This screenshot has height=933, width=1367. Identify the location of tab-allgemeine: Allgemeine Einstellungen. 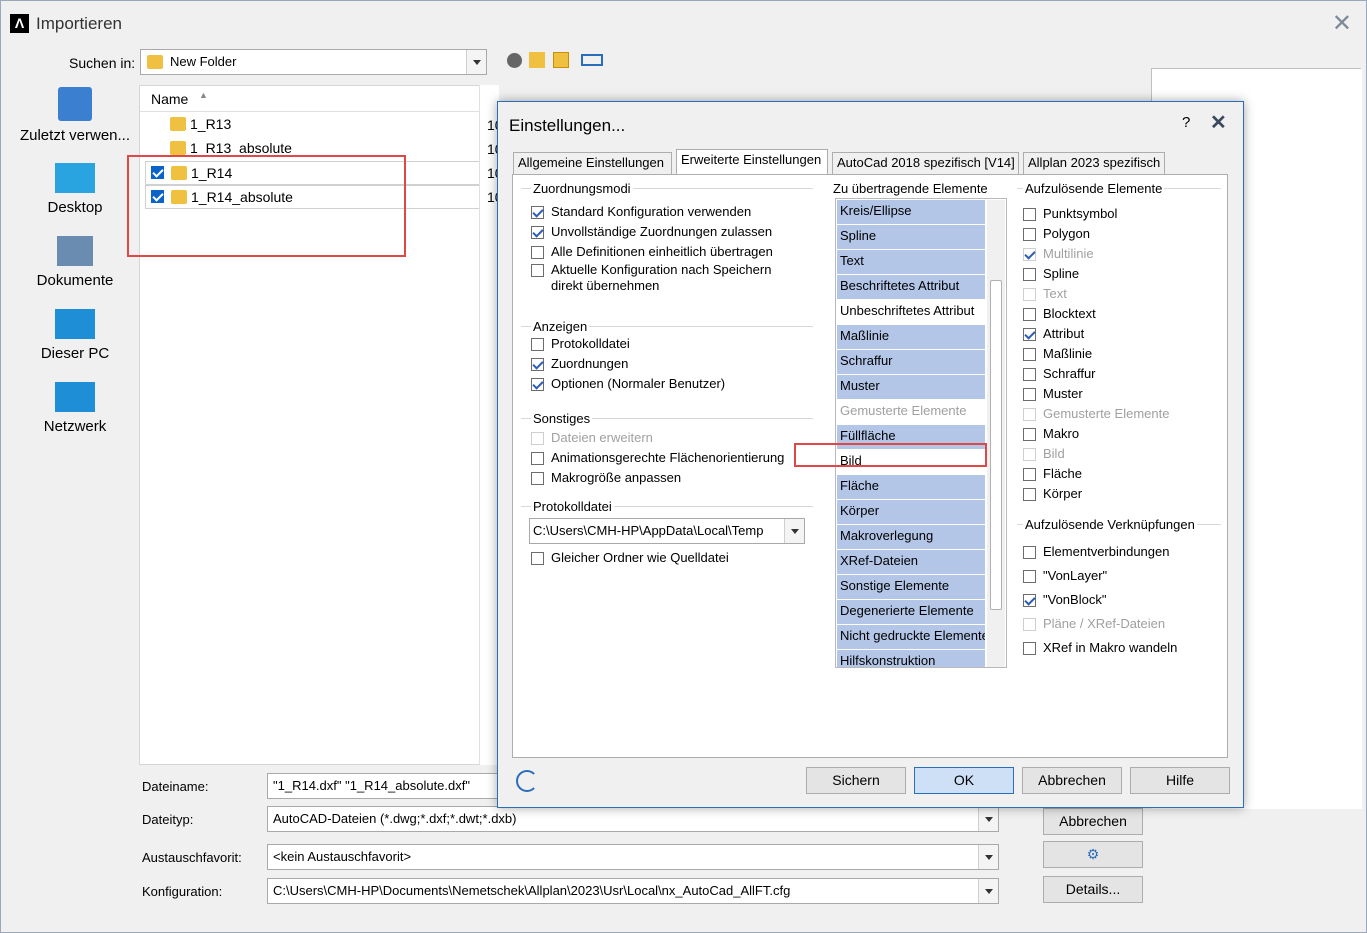
(592, 163).